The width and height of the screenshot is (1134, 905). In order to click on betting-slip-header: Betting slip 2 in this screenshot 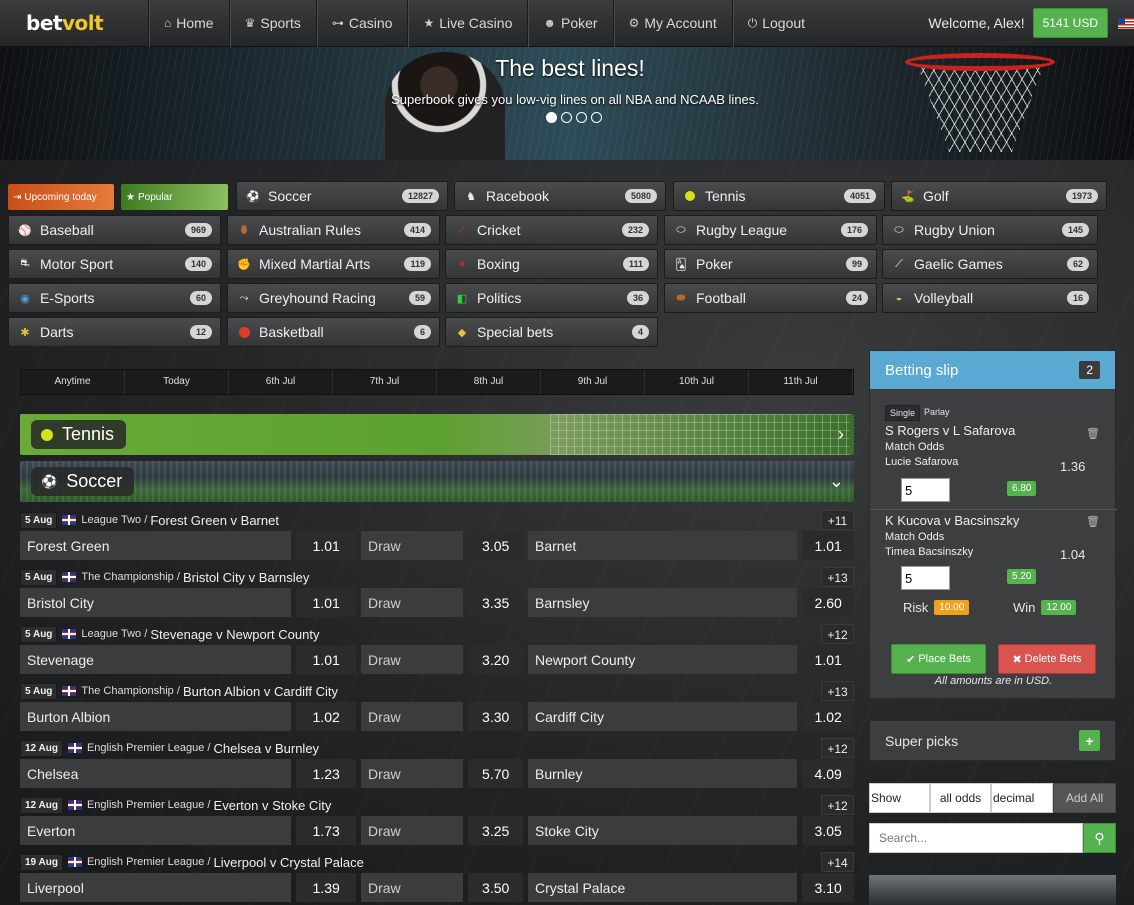, I will do `click(992, 370)`.